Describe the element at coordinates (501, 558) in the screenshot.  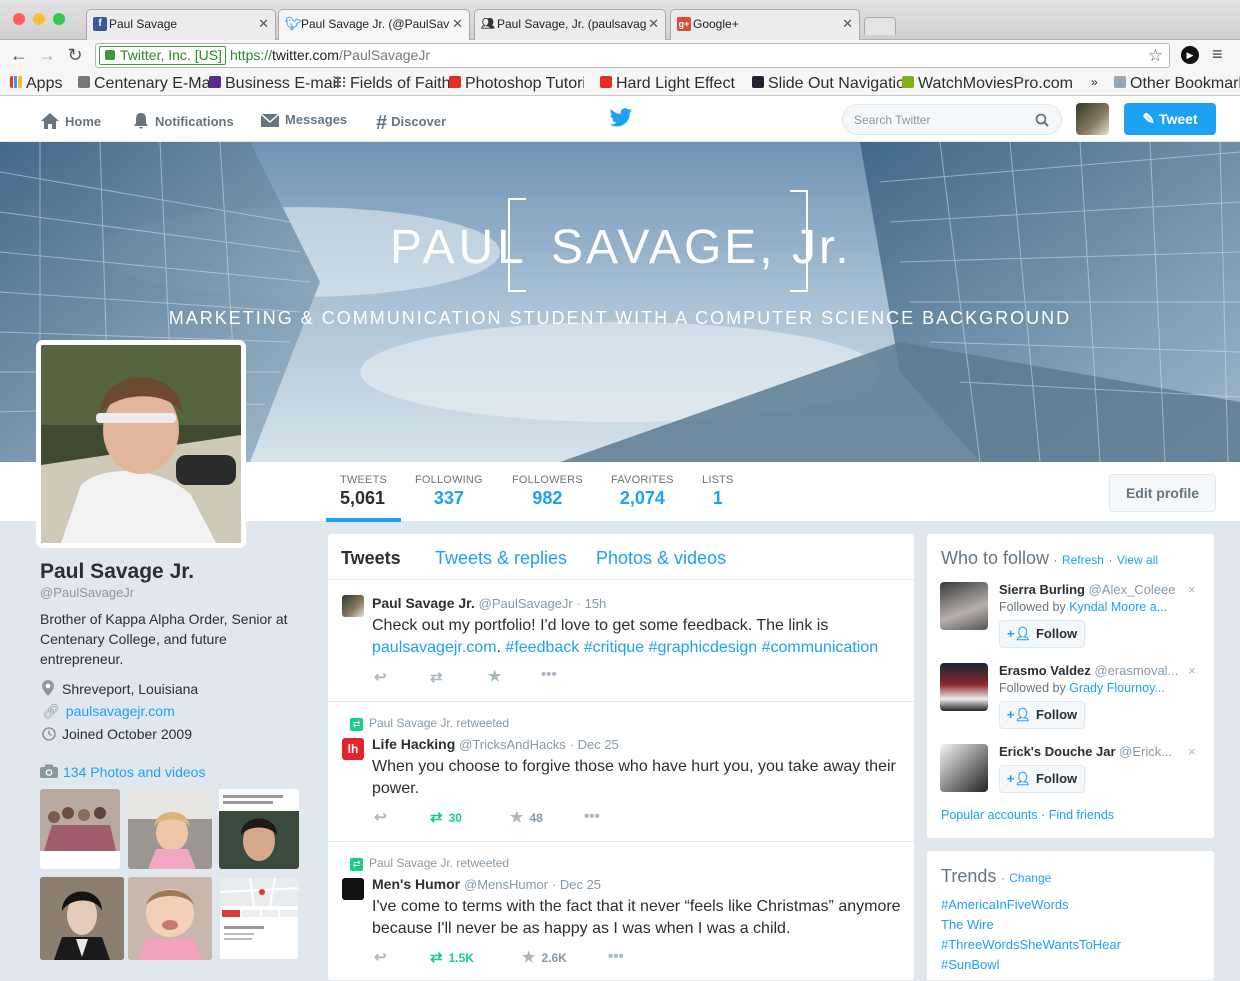
I see `tab-tweets-and-replies: Tweets & replies` at that location.